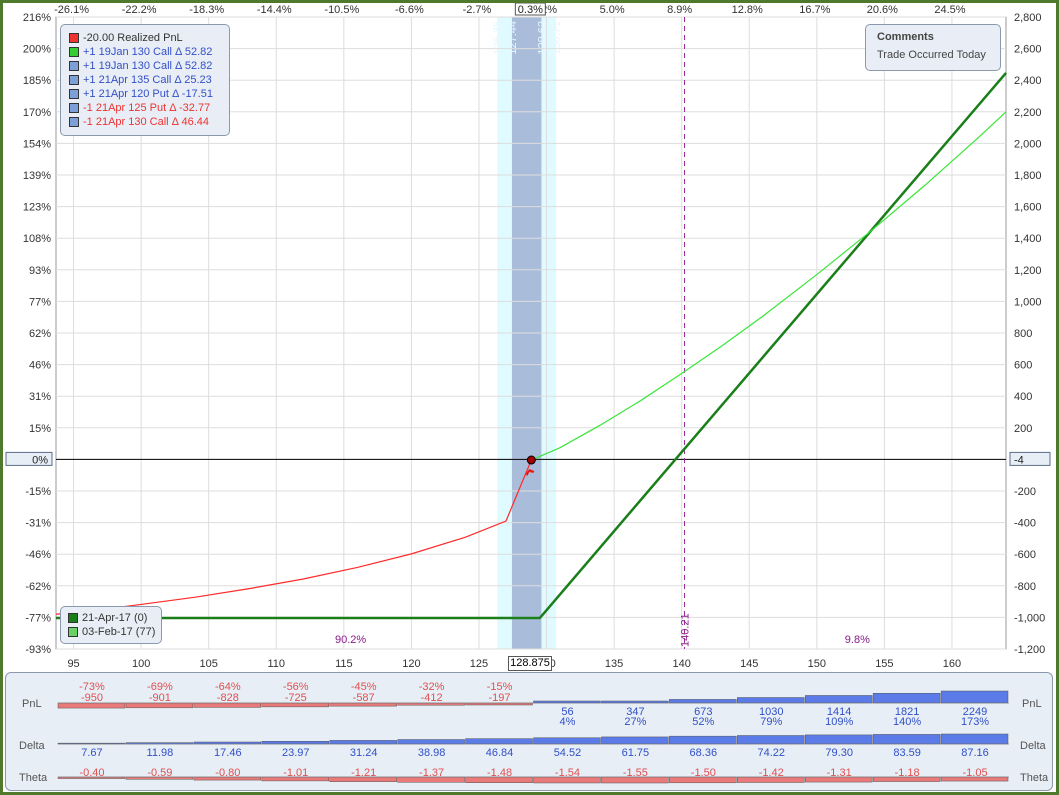 This screenshot has height=795, width=1059. I want to click on x-top-pct-label: 12.8%, so click(747, 10).